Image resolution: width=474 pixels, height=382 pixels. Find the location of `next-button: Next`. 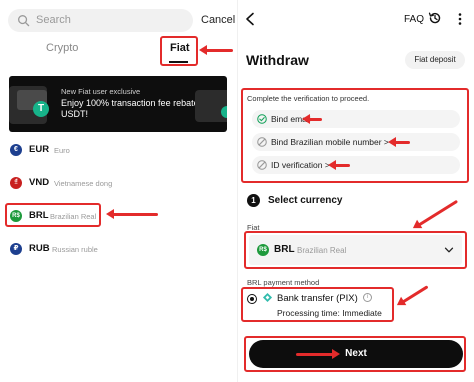

next-button: Next is located at coordinates (356, 354).